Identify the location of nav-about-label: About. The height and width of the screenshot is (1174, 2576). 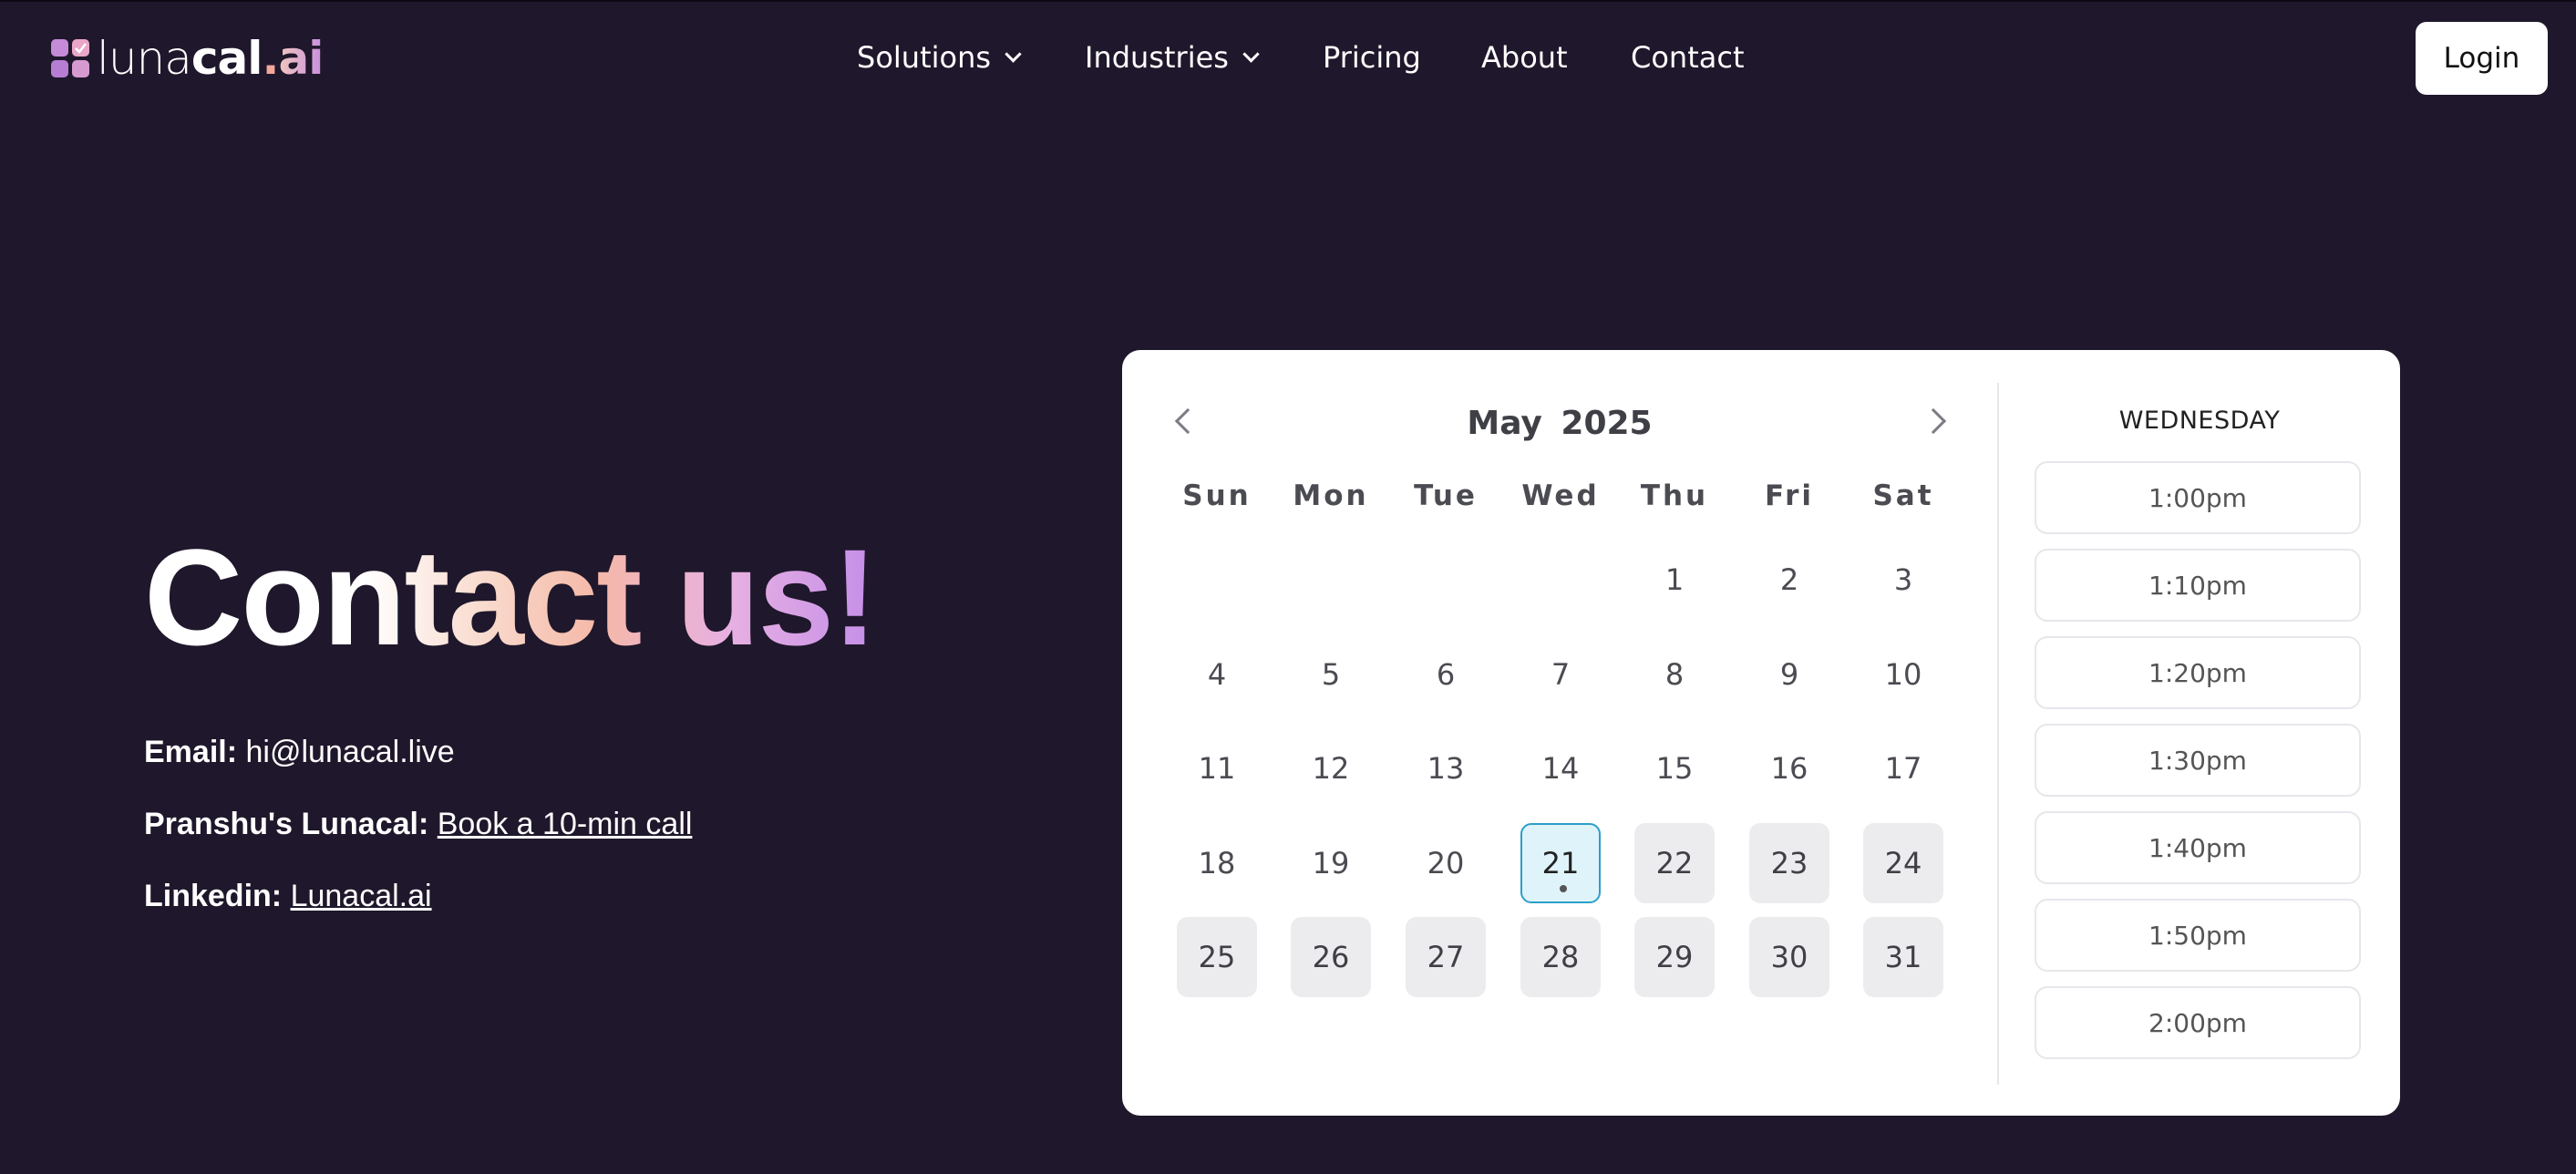
(1524, 57).